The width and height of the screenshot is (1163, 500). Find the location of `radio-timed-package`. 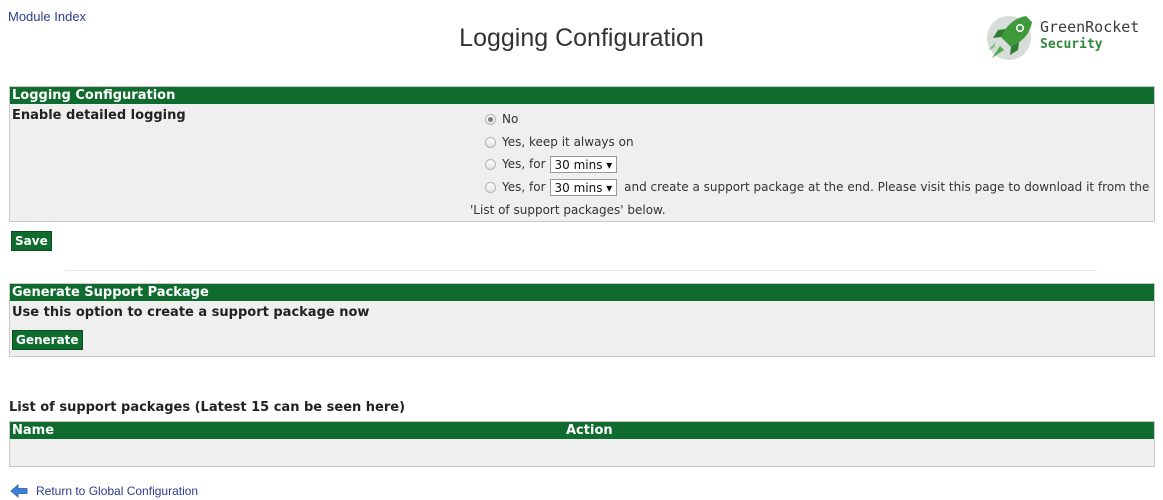

radio-timed-package is located at coordinates (490, 187).